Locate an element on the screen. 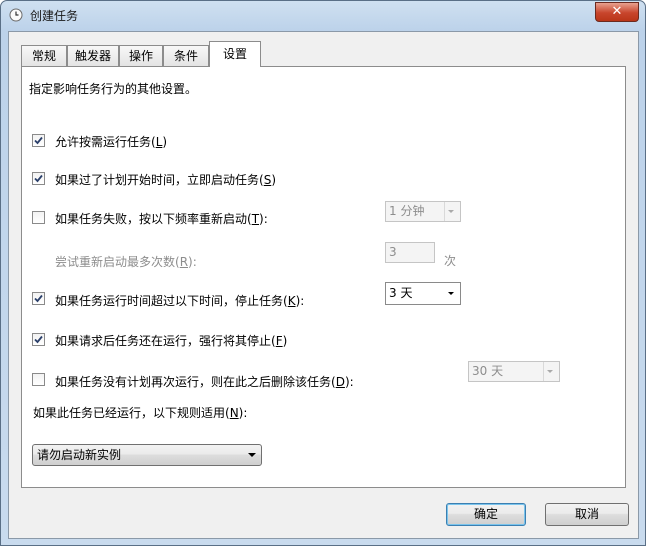 The image size is (646, 546). delete-after-value: 30 天 is located at coordinates (488, 371).